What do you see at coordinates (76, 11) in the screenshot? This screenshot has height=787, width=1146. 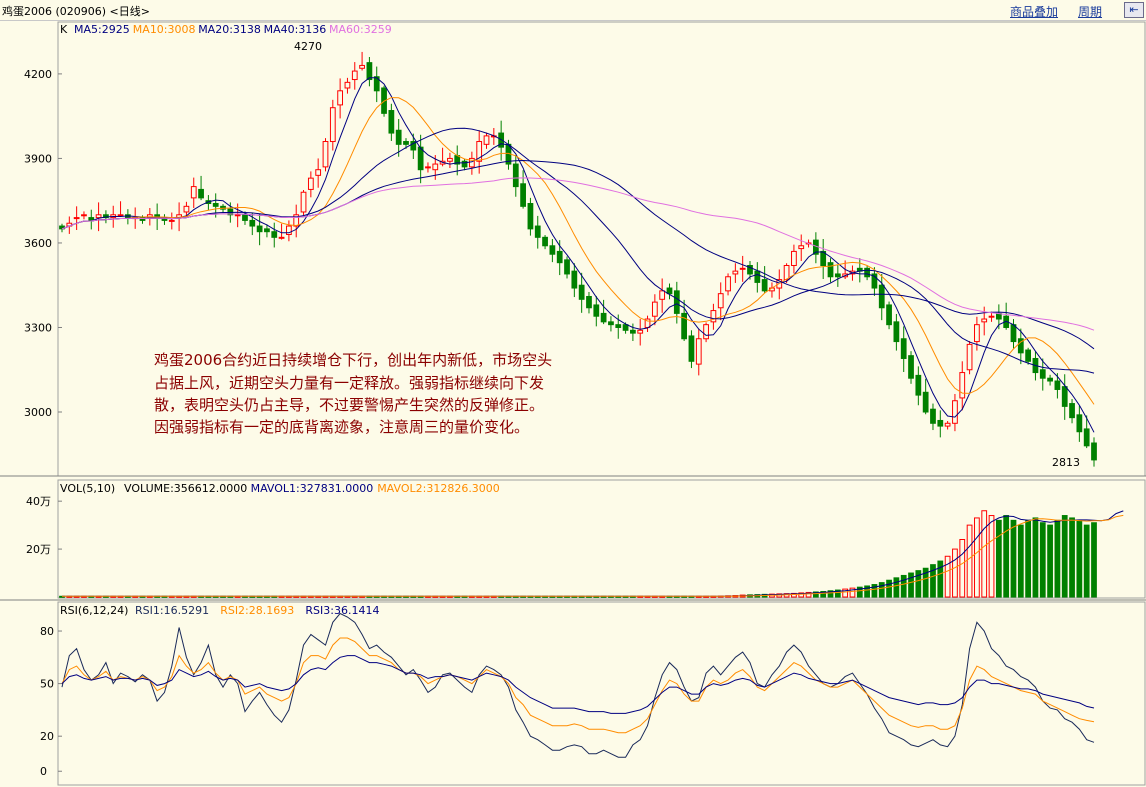 I see `window-title: 鸡蛋2006 (020906) <日线>` at bounding box center [76, 11].